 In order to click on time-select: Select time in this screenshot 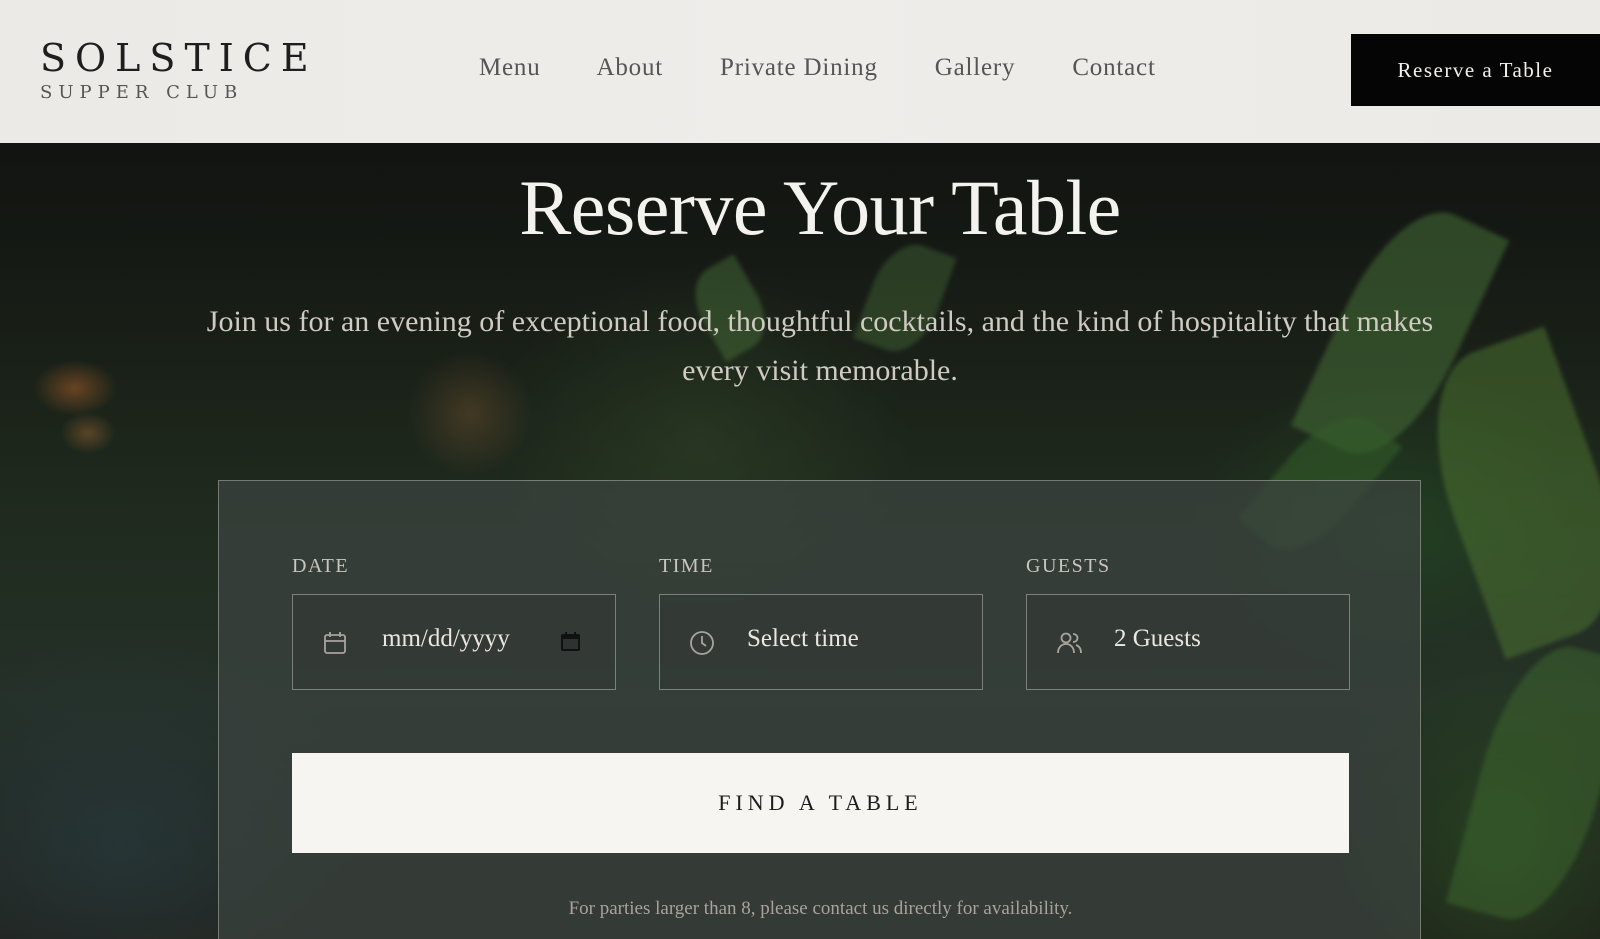, I will do `click(821, 642)`.